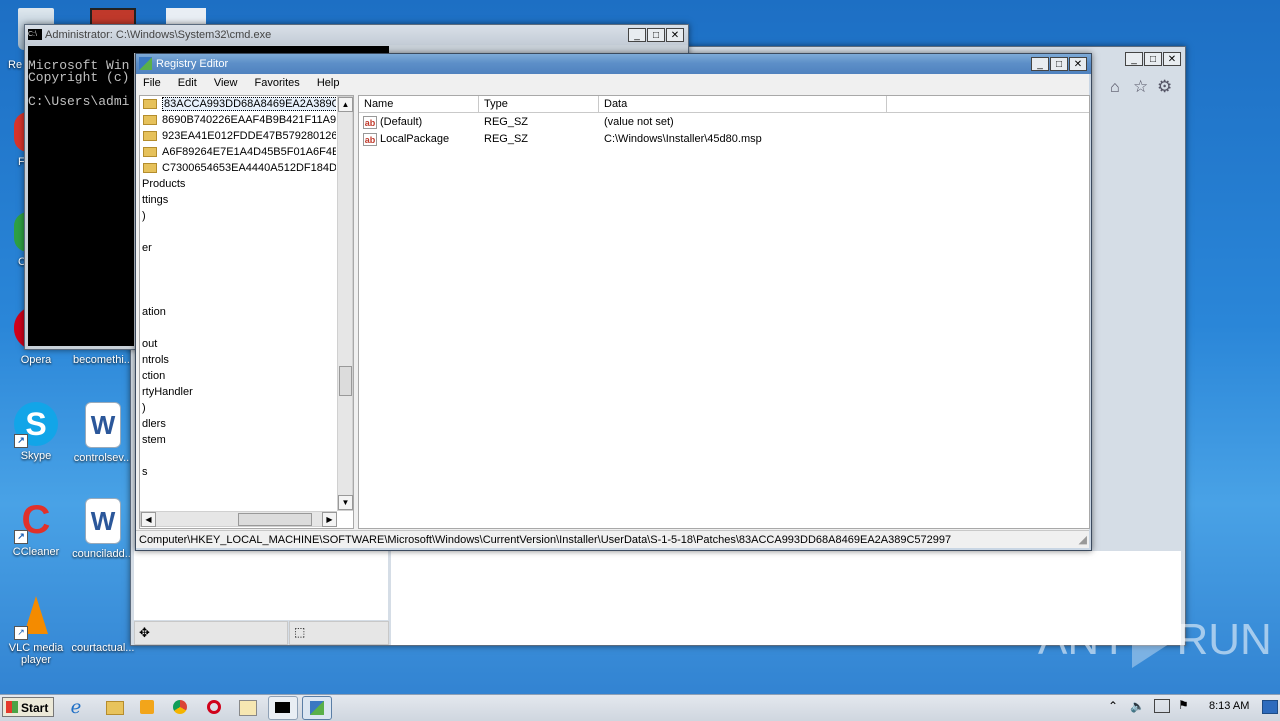  I want to click on desktop-icon-ccleaner: C ↗ CCleaner, so click(36, 528).